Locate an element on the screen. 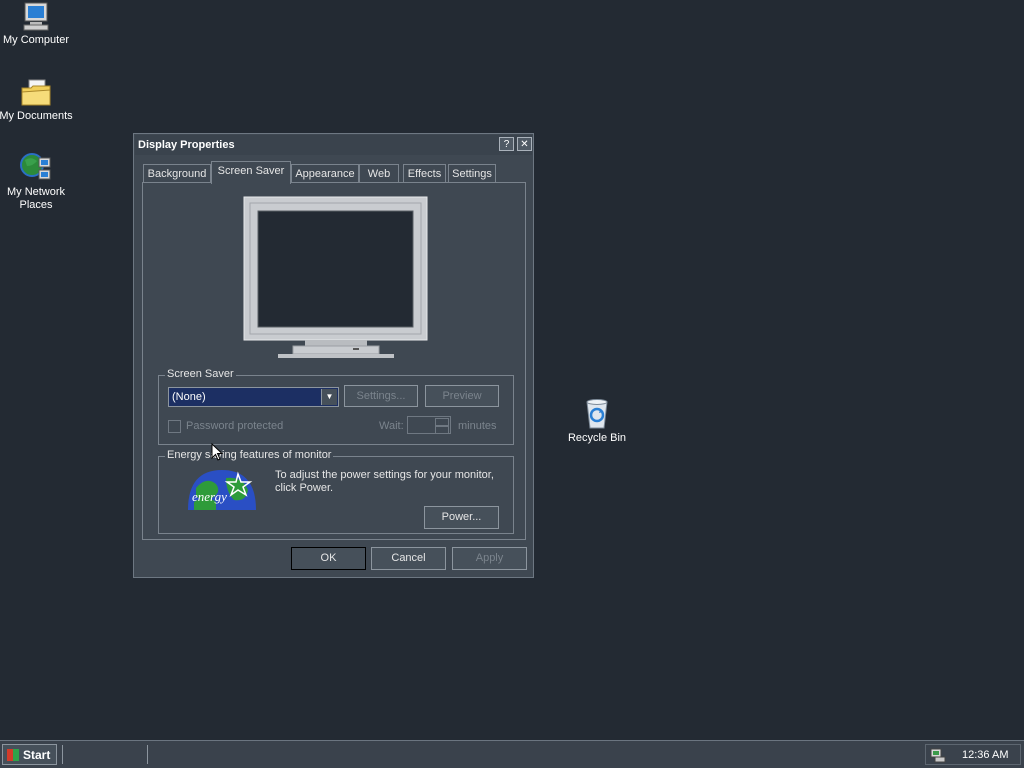  recycle-bin-icon is located at coordinates (597, 414).